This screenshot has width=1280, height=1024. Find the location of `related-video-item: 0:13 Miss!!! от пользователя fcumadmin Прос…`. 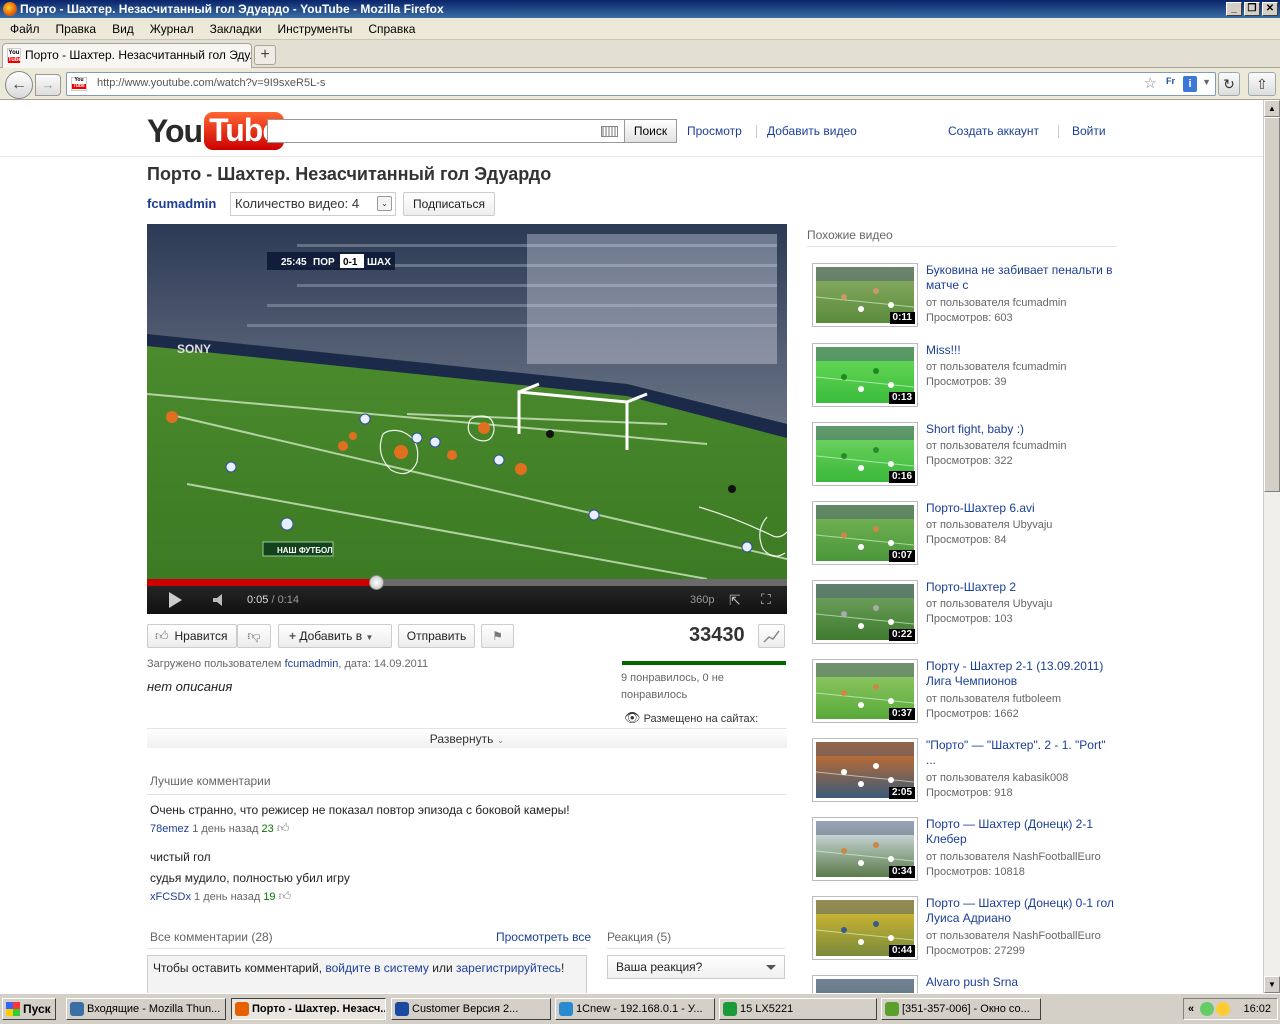

related-video-item: 0:13 Miss!!! от пользователя fcumadmin Прос… is located at coordinates (967, 376).